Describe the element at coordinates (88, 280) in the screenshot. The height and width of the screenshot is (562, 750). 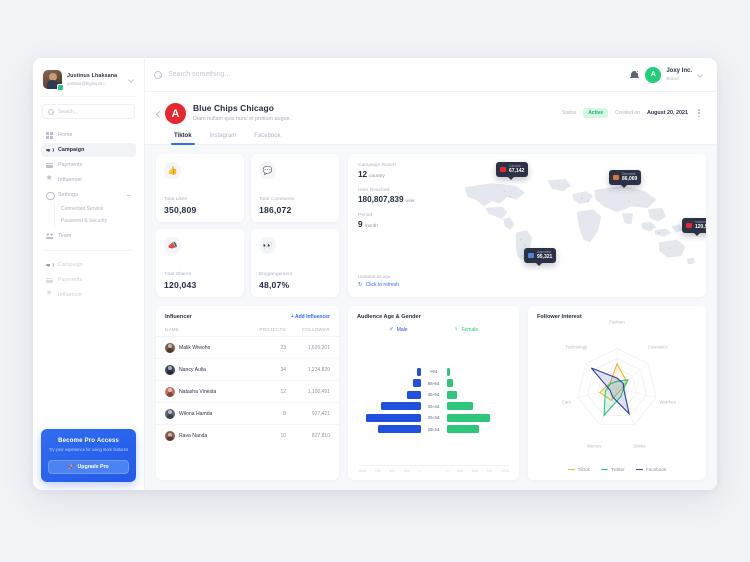
I see `sidebar-item-payments-secondary: Payments` at that location.